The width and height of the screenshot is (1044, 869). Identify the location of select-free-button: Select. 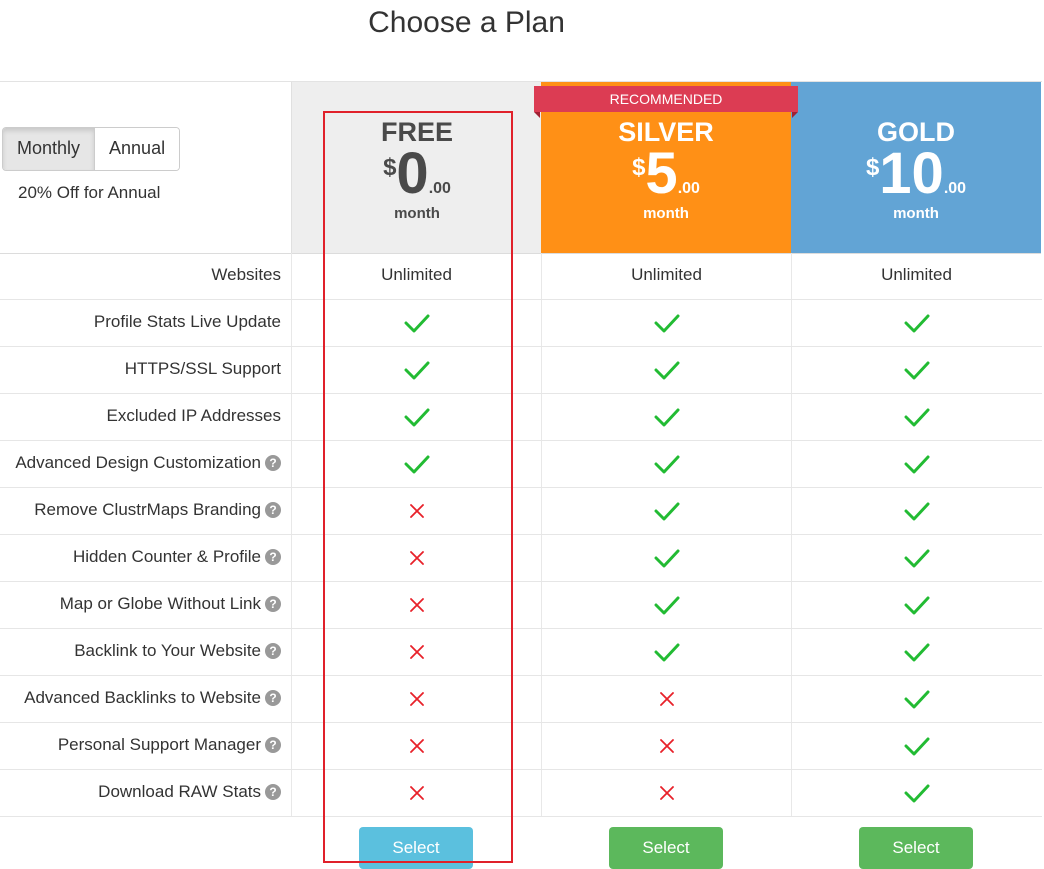
(416, 848).